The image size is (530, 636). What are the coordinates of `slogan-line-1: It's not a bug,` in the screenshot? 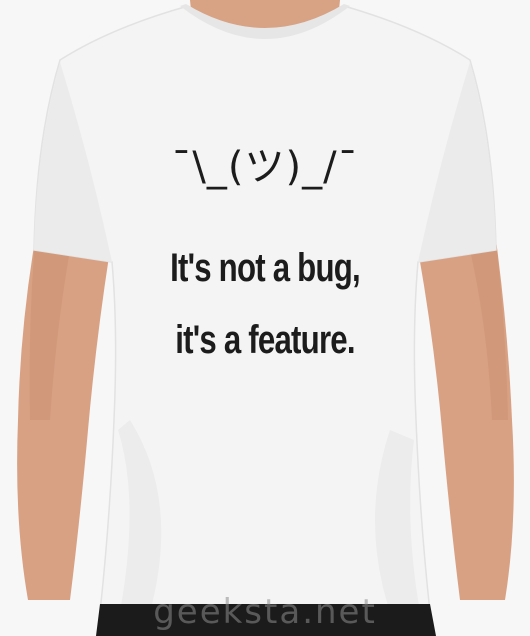 It's located at (265, 268).